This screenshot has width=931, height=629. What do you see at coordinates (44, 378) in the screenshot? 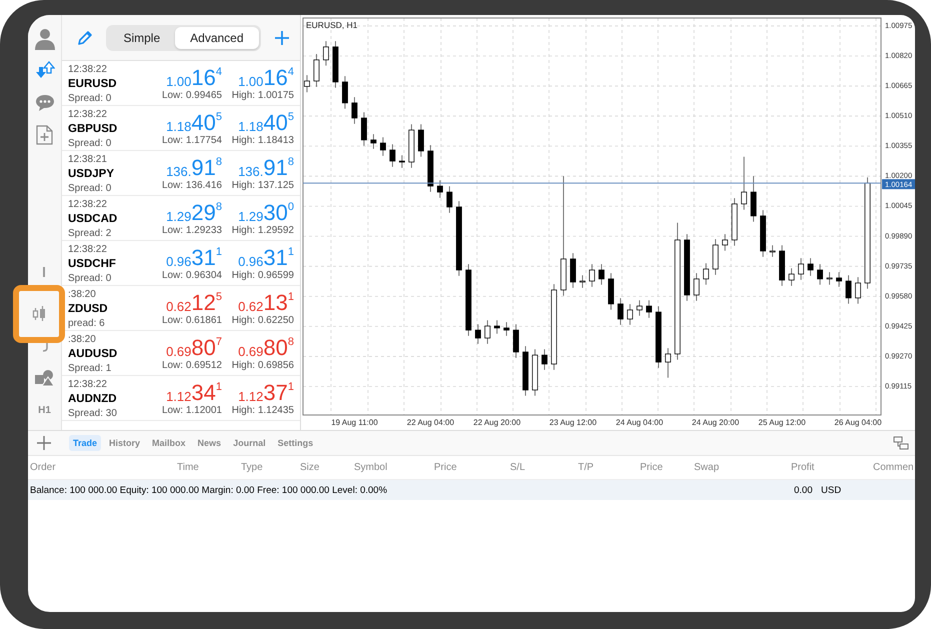
I see `shapes-icon` at bounding box center [44, 378].